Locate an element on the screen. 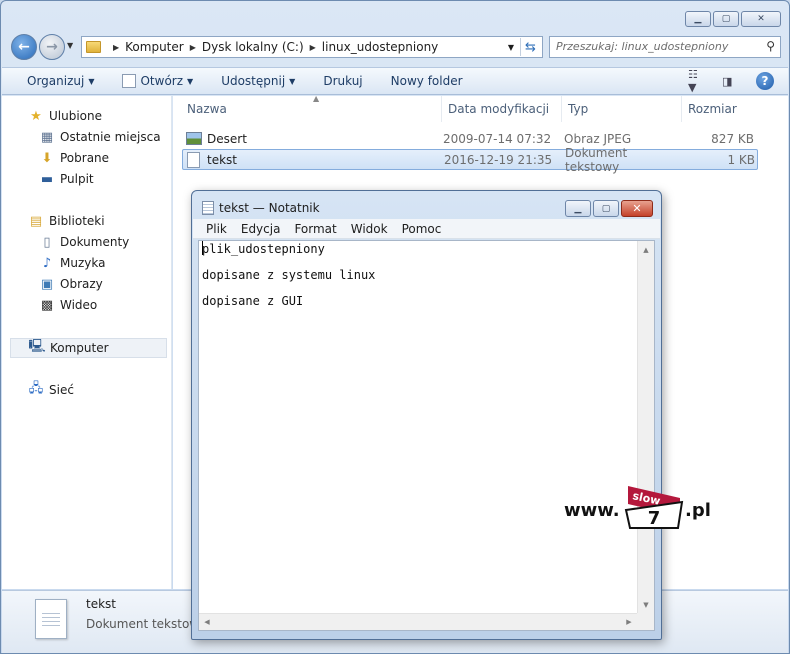 This screenshot has height=654, width=790. videos-icon: ▩ is located at coordinates (47, 305).